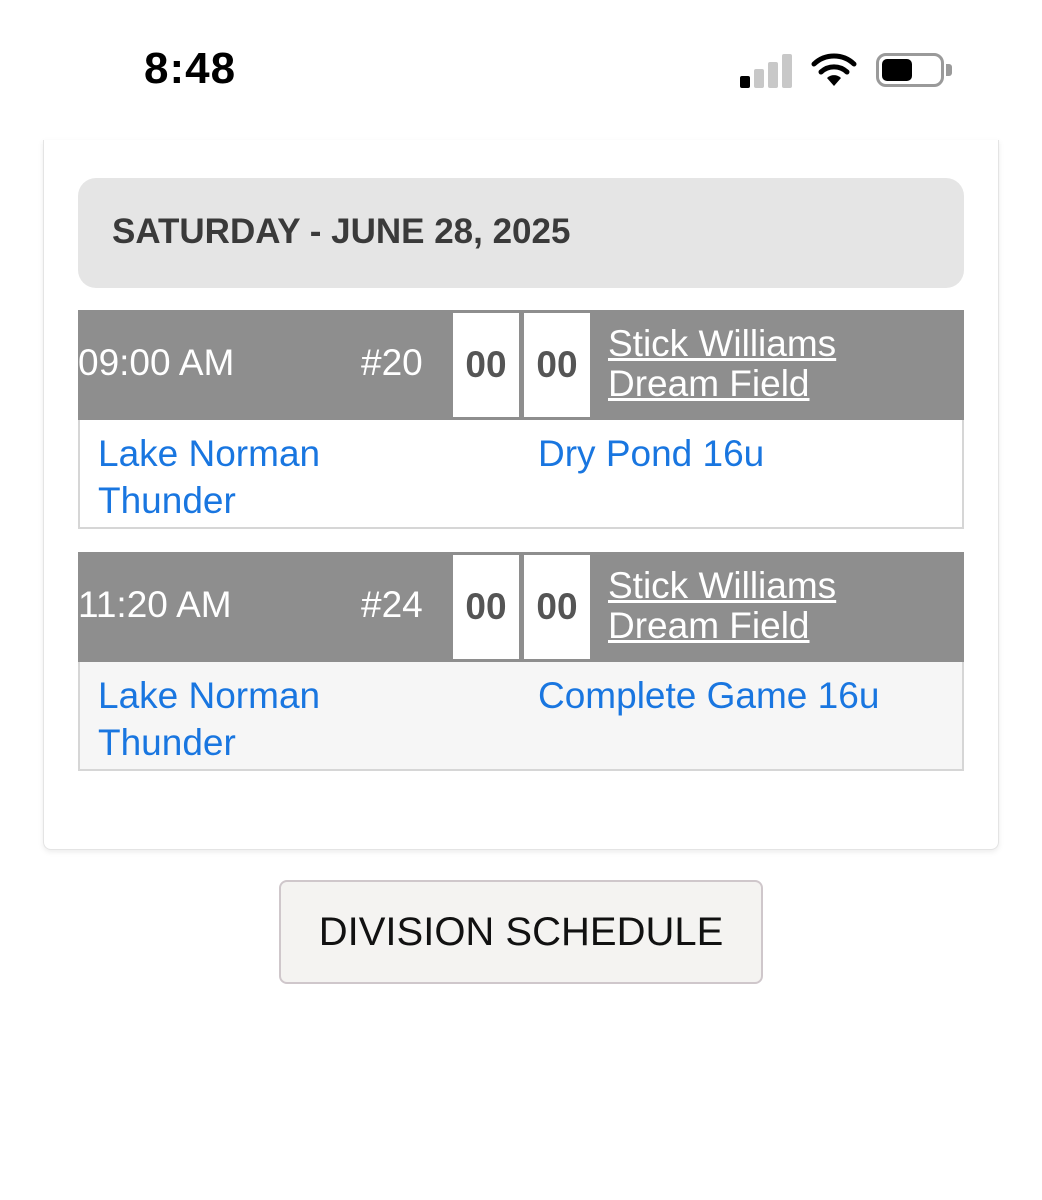  I want to click on status-time: 8:48, so click(190, 68).